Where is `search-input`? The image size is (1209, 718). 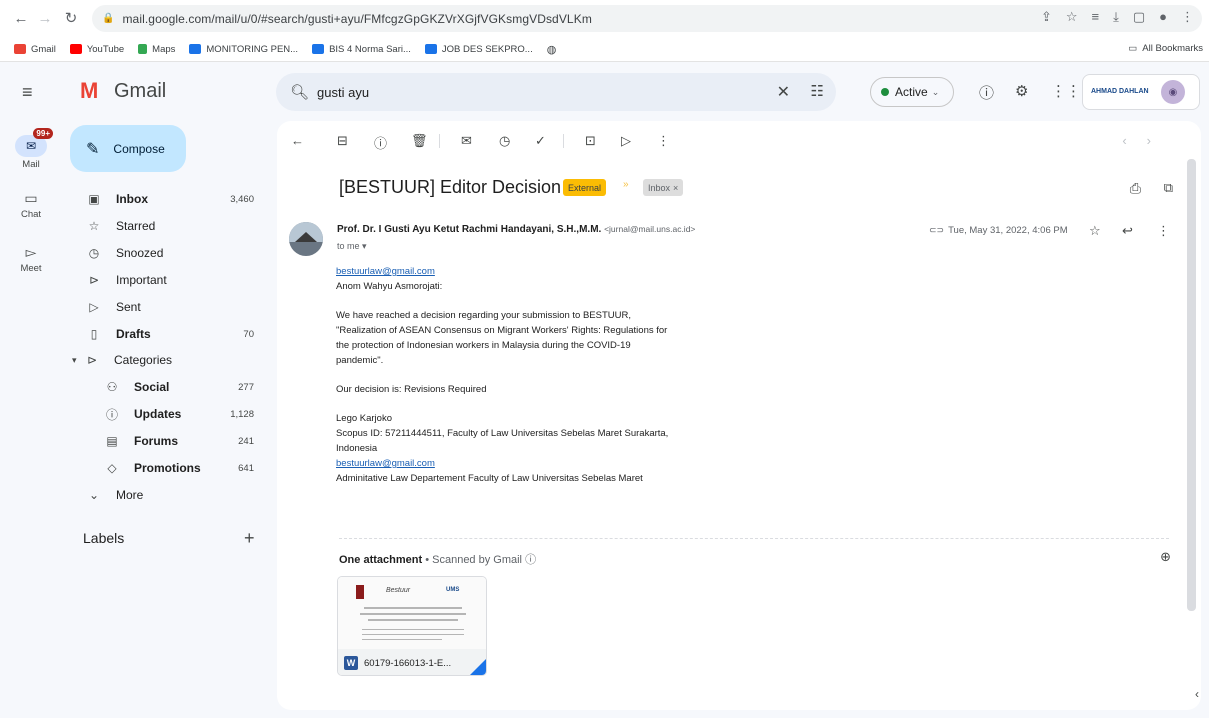
search-input is located at coordinates (507, 92).